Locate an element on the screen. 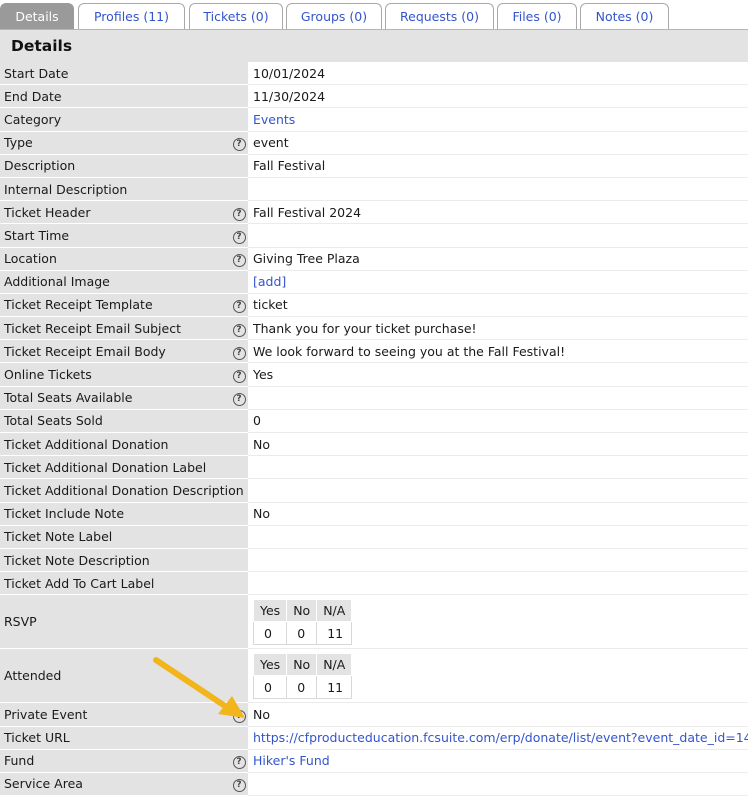  row-location: Location ? Giving Tree Plaza is located at coordinates (374, 259).